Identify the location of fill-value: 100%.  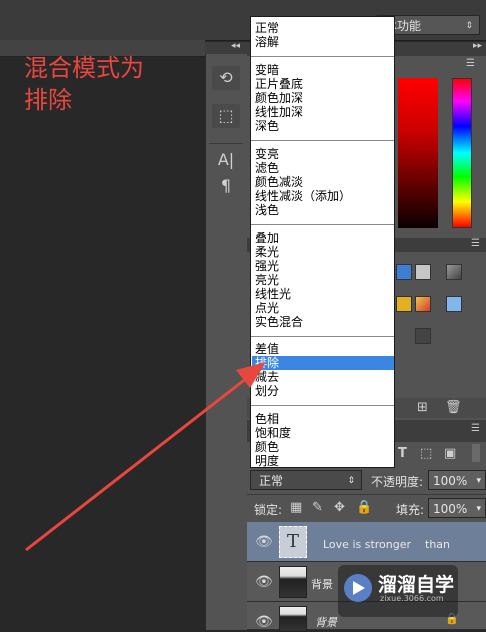
(450, 509).